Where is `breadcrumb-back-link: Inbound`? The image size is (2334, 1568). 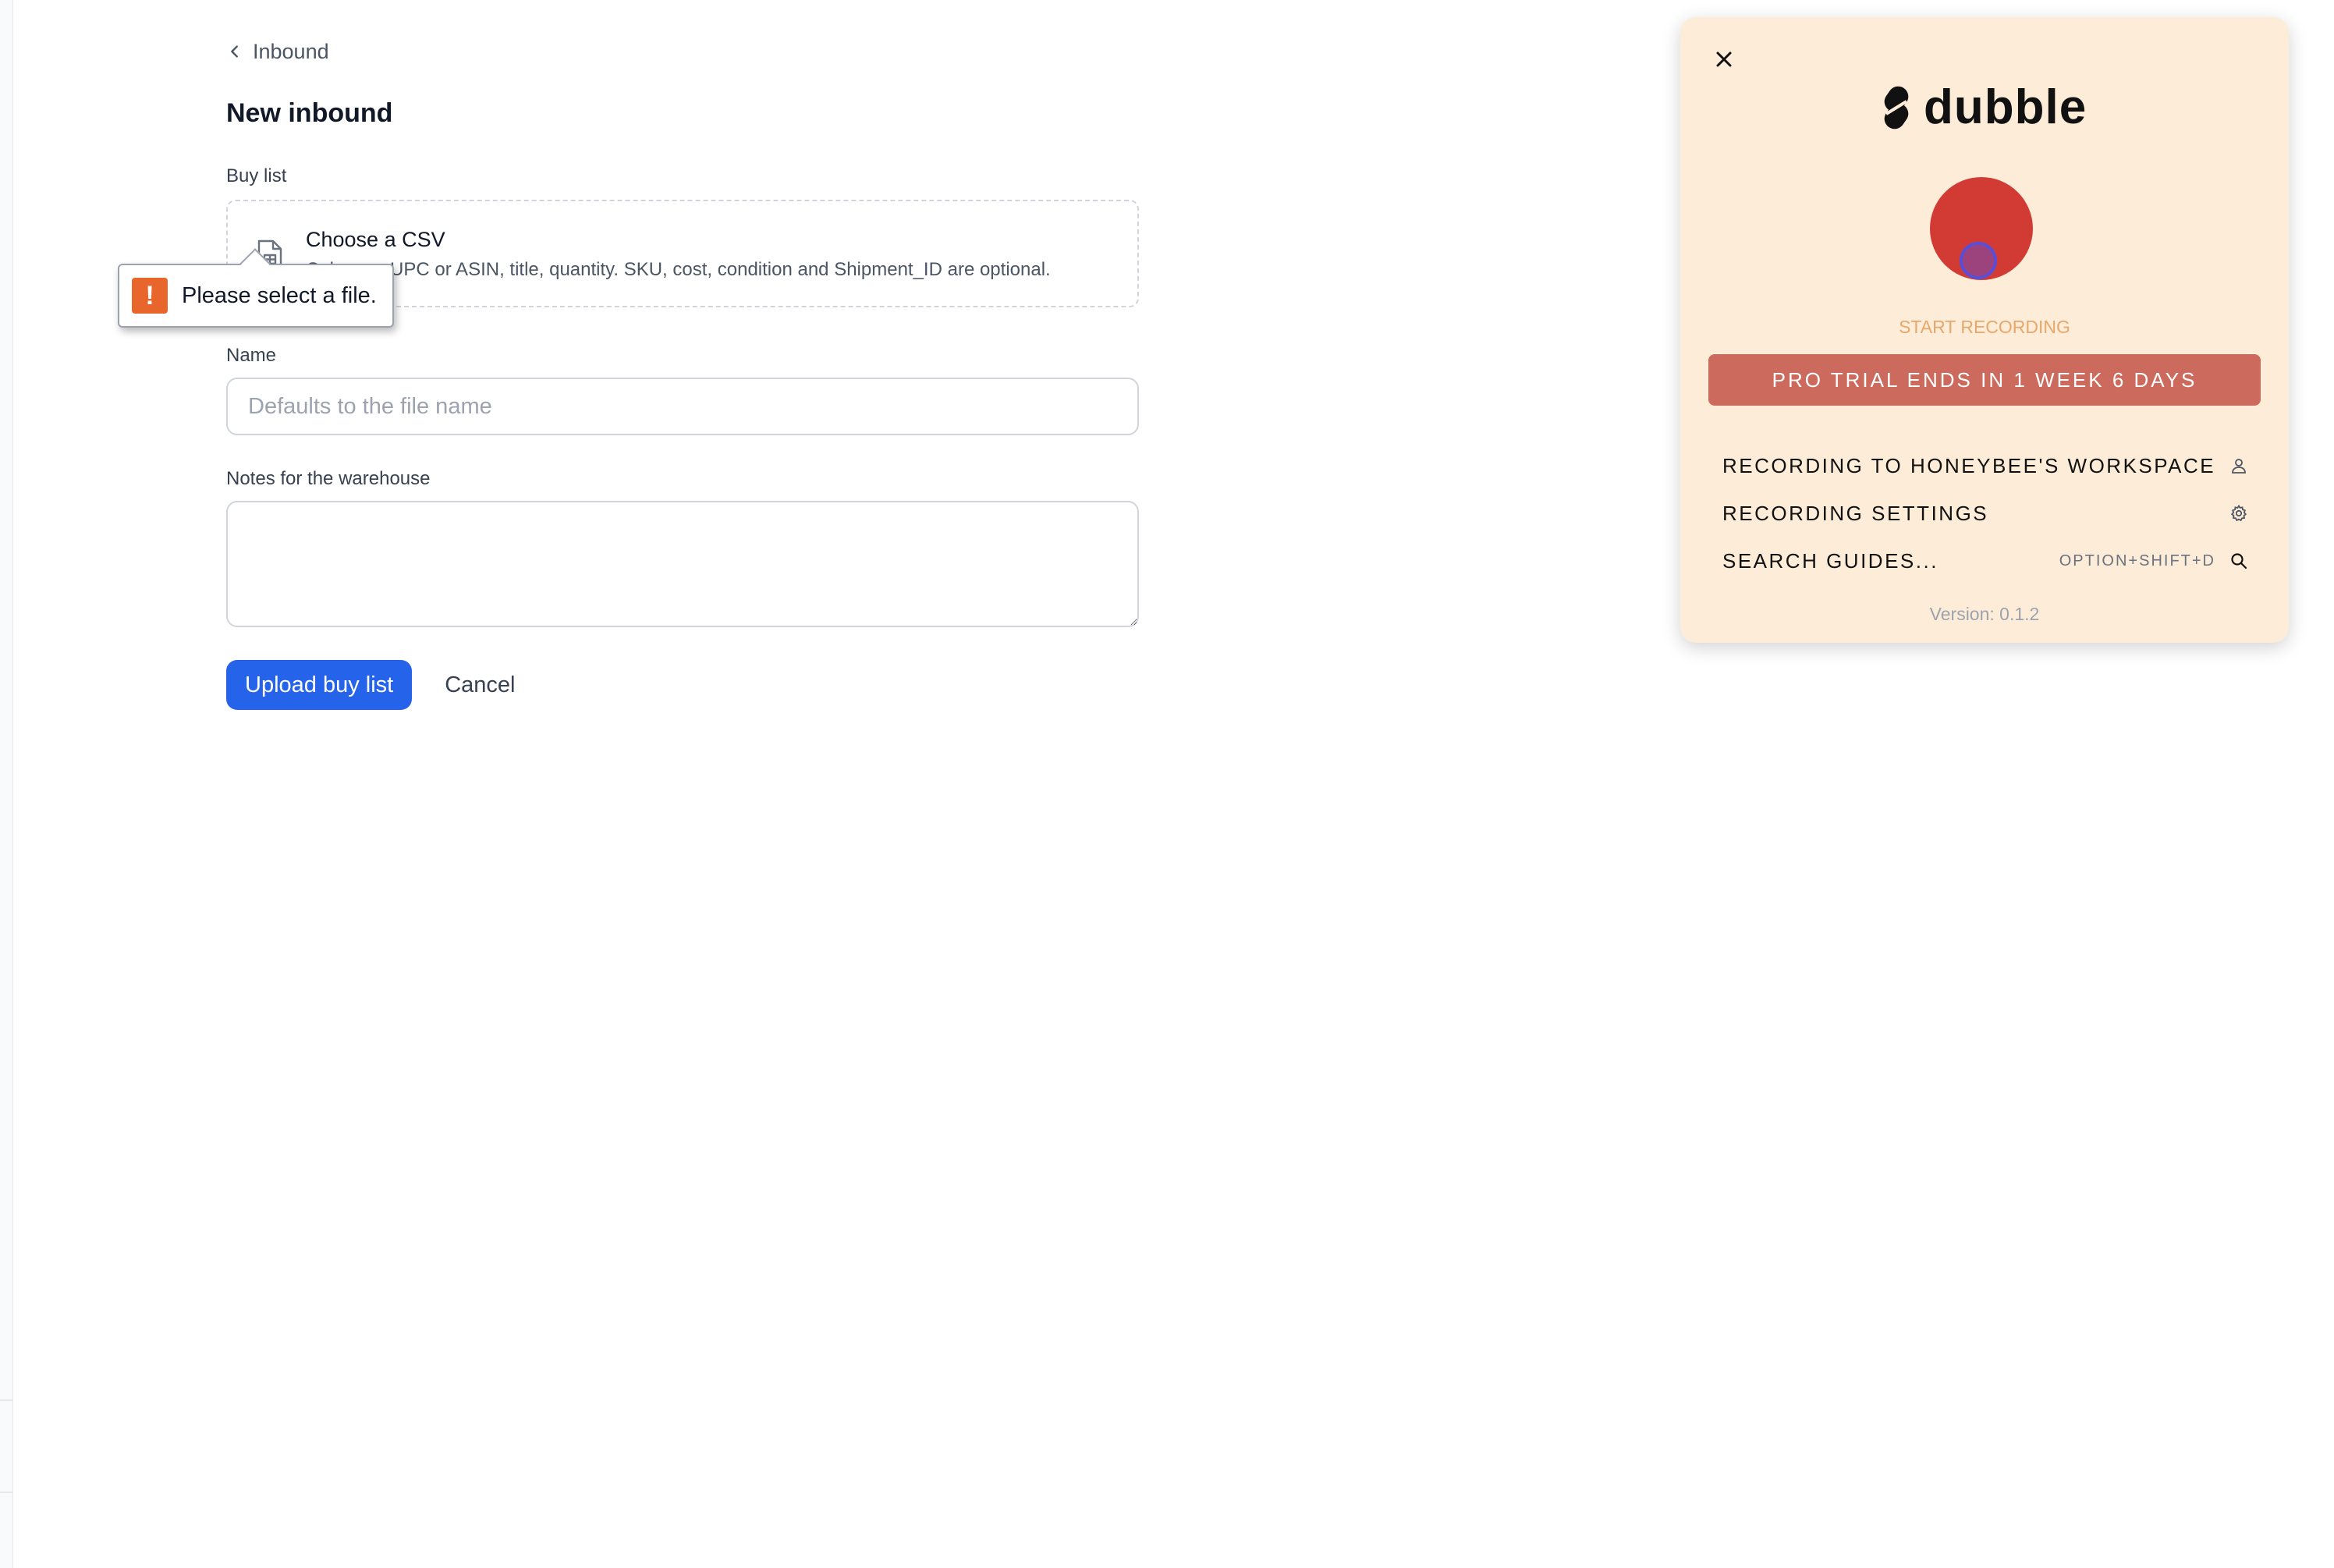 breadcrumb-back-link: Inbound is located at coordinates (682, 52).